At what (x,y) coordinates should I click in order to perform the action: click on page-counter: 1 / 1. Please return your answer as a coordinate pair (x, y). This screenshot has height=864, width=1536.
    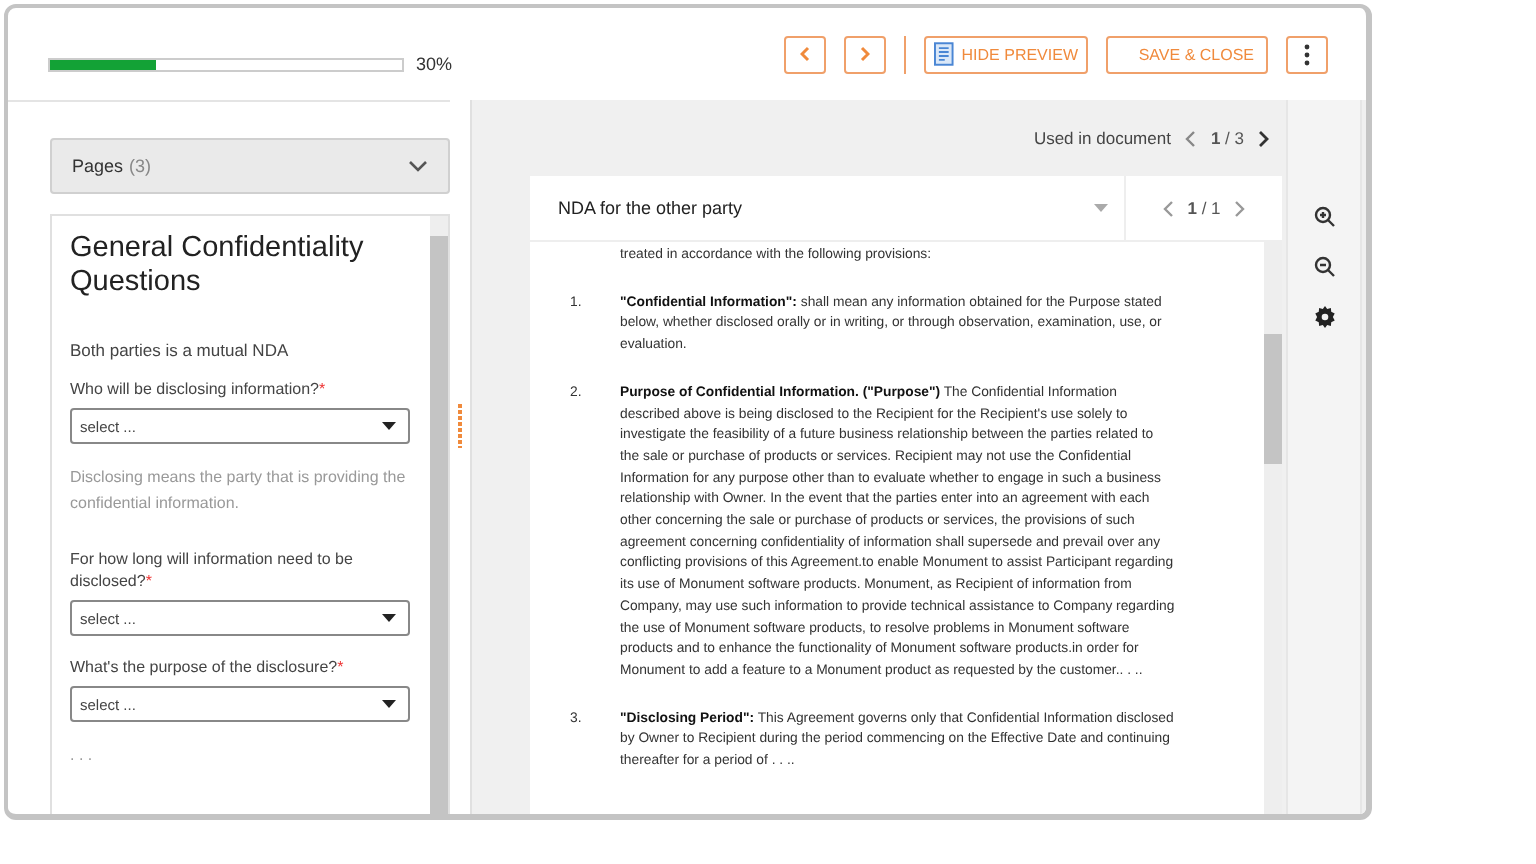
    Looking at the image, I should click on (1204, 208).